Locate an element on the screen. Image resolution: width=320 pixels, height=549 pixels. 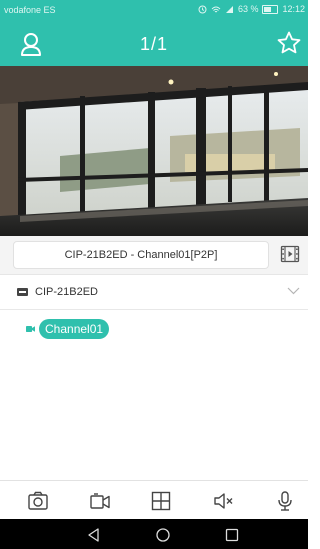
channel-list-item: Channel01 is located at coordinates (68, 329).